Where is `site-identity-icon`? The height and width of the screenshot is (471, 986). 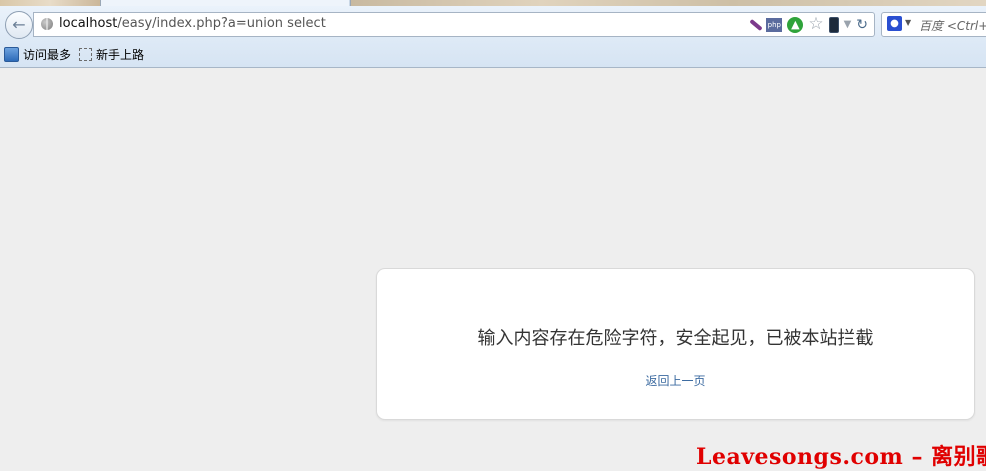 site-identity-icon is located at coordinates (47, 24).